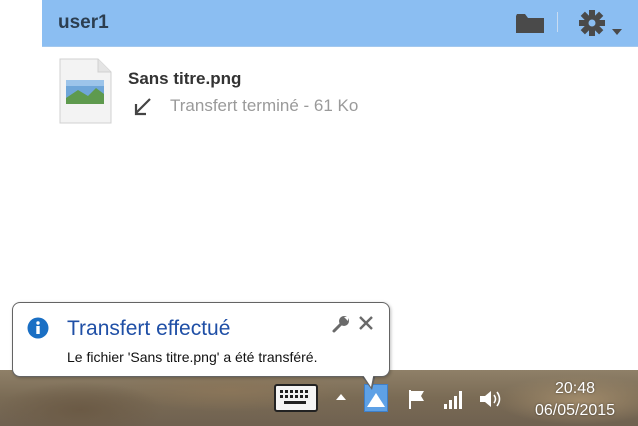 Image resolution: width=638 pixels, height=426 pixels. I want to click on keyboard-icon, so click(296, 398).